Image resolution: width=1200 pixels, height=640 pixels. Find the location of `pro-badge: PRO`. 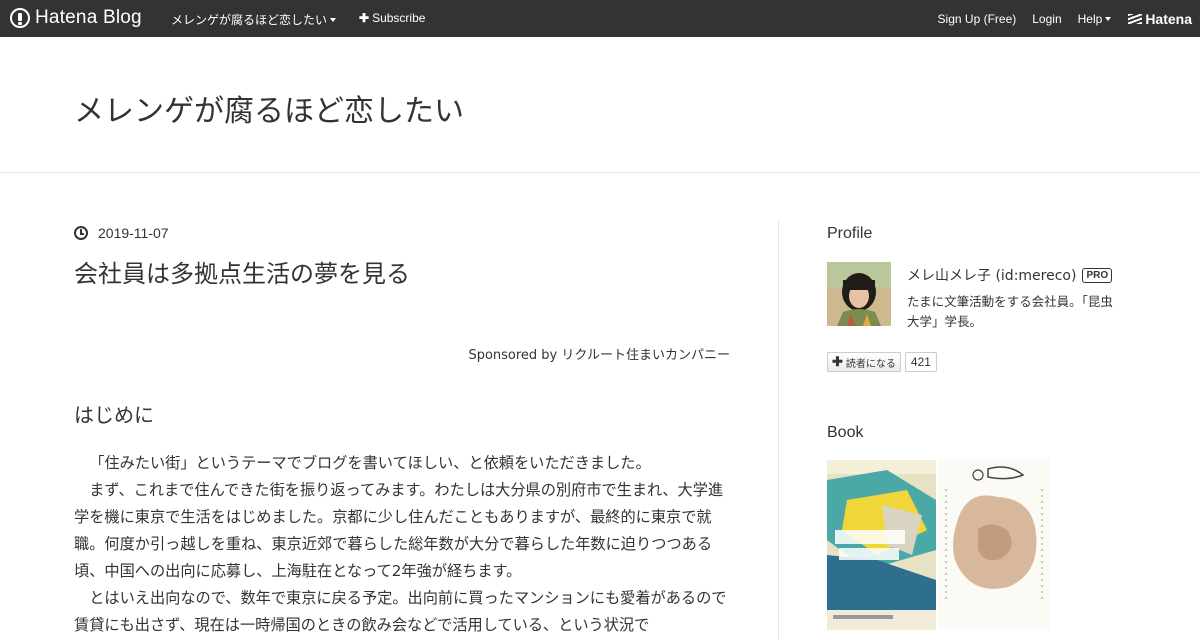

pro-badge: PRO is located at coordinates (1097, 275).